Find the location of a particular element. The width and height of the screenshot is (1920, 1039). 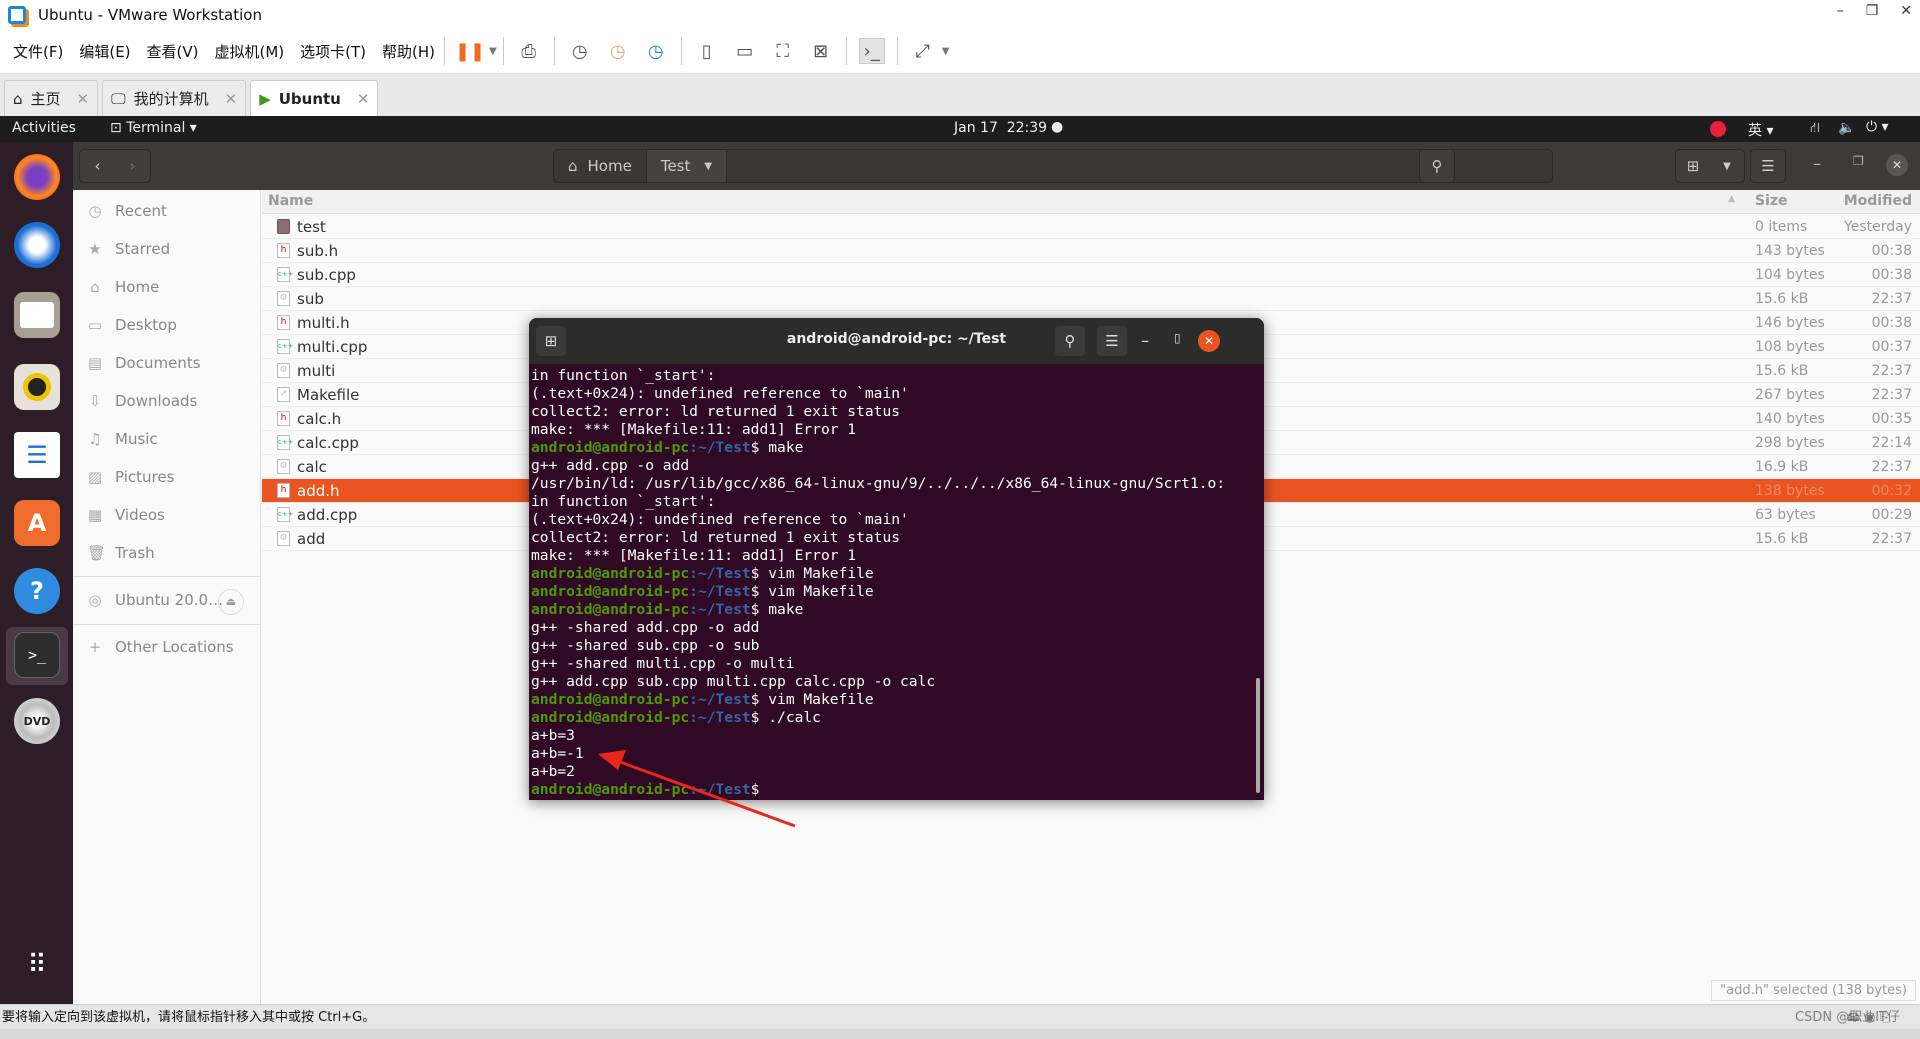

terminal-search-button: ⚲ is located at coordinates (1070, 341).